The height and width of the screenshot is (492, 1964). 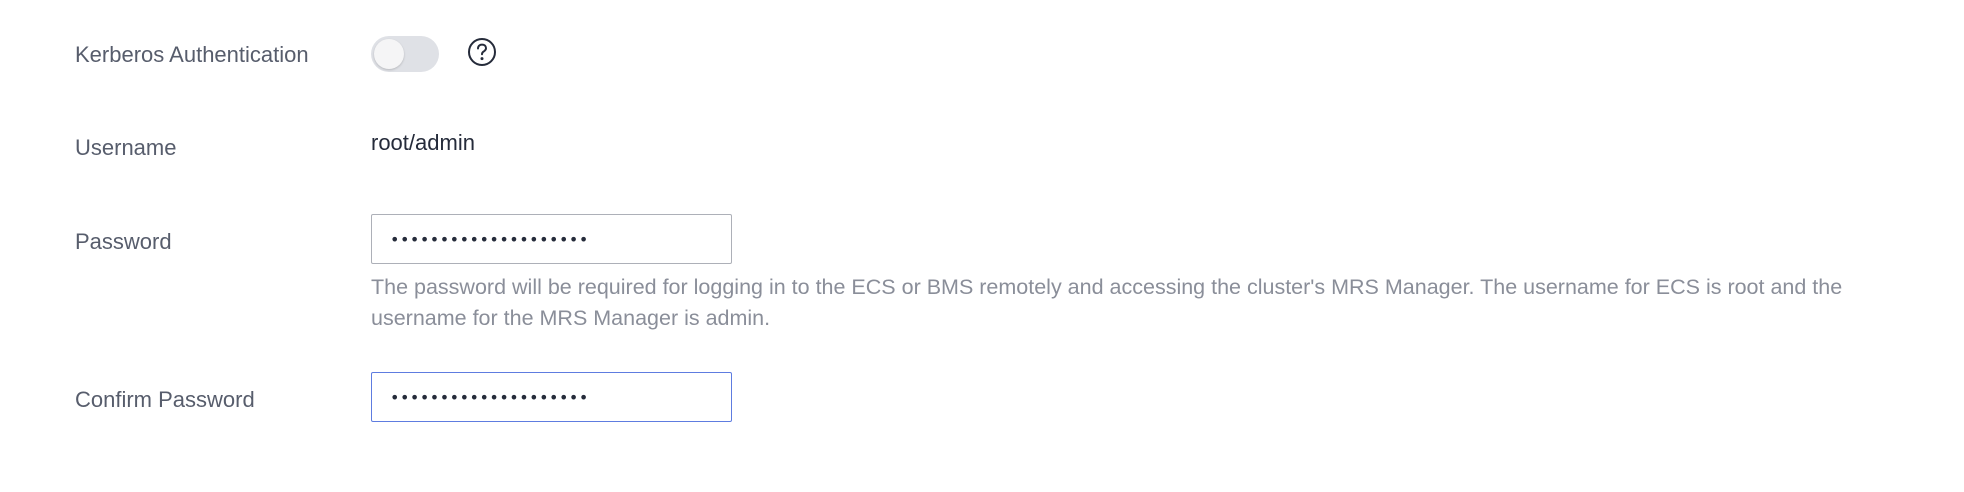 I want to click on confirm-password-field, so click(x=551, y=397).